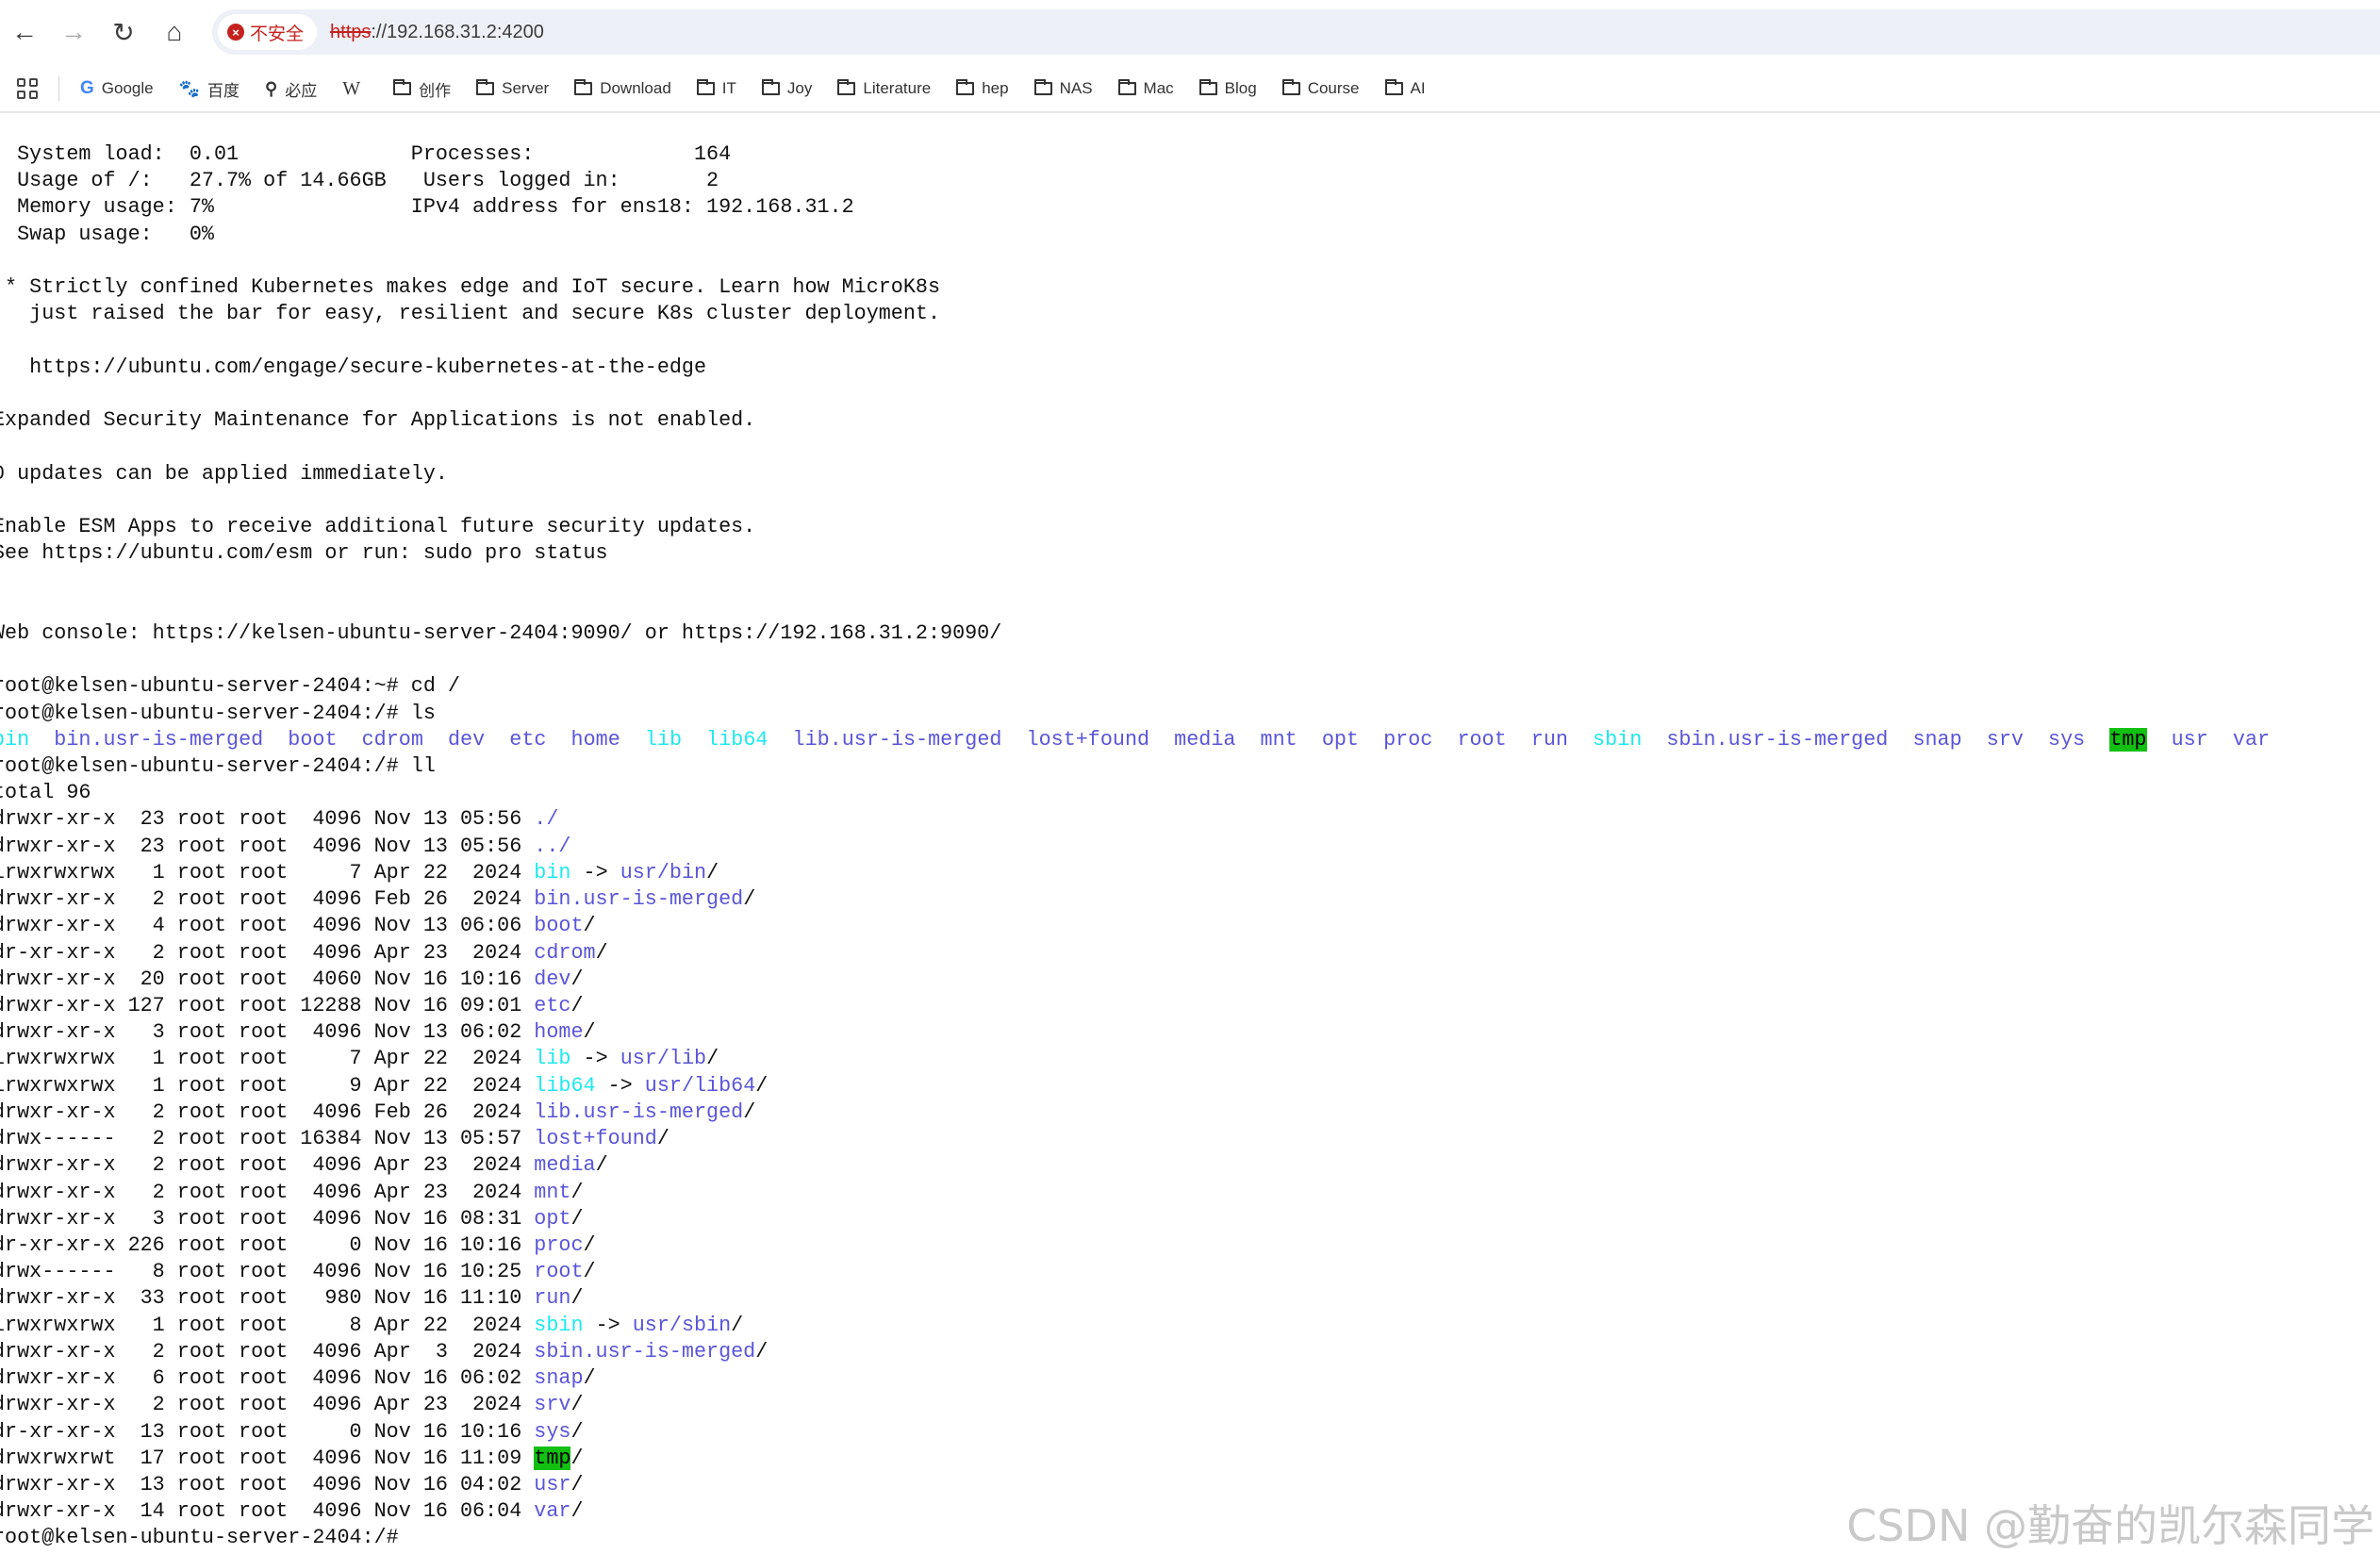  What do you see at coordinates (355, 89) in the screenshot?
I see `bookmark-wikipedia-w: W` at bounding box center [355, 89].